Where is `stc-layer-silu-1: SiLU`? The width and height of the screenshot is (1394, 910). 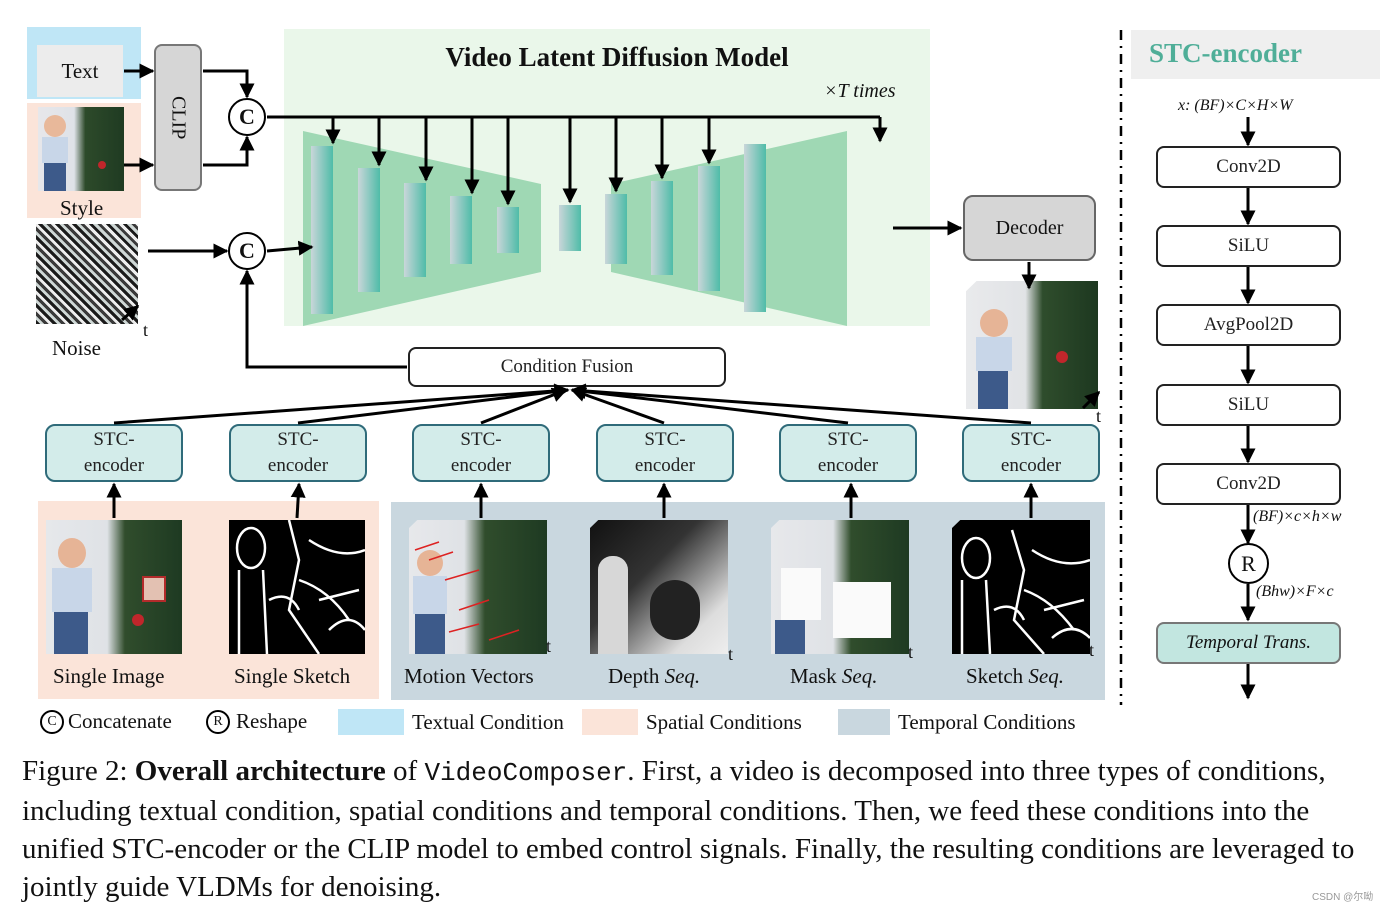 stc-layer-silu-1: SiLU is located at coordinates (1248, 246).